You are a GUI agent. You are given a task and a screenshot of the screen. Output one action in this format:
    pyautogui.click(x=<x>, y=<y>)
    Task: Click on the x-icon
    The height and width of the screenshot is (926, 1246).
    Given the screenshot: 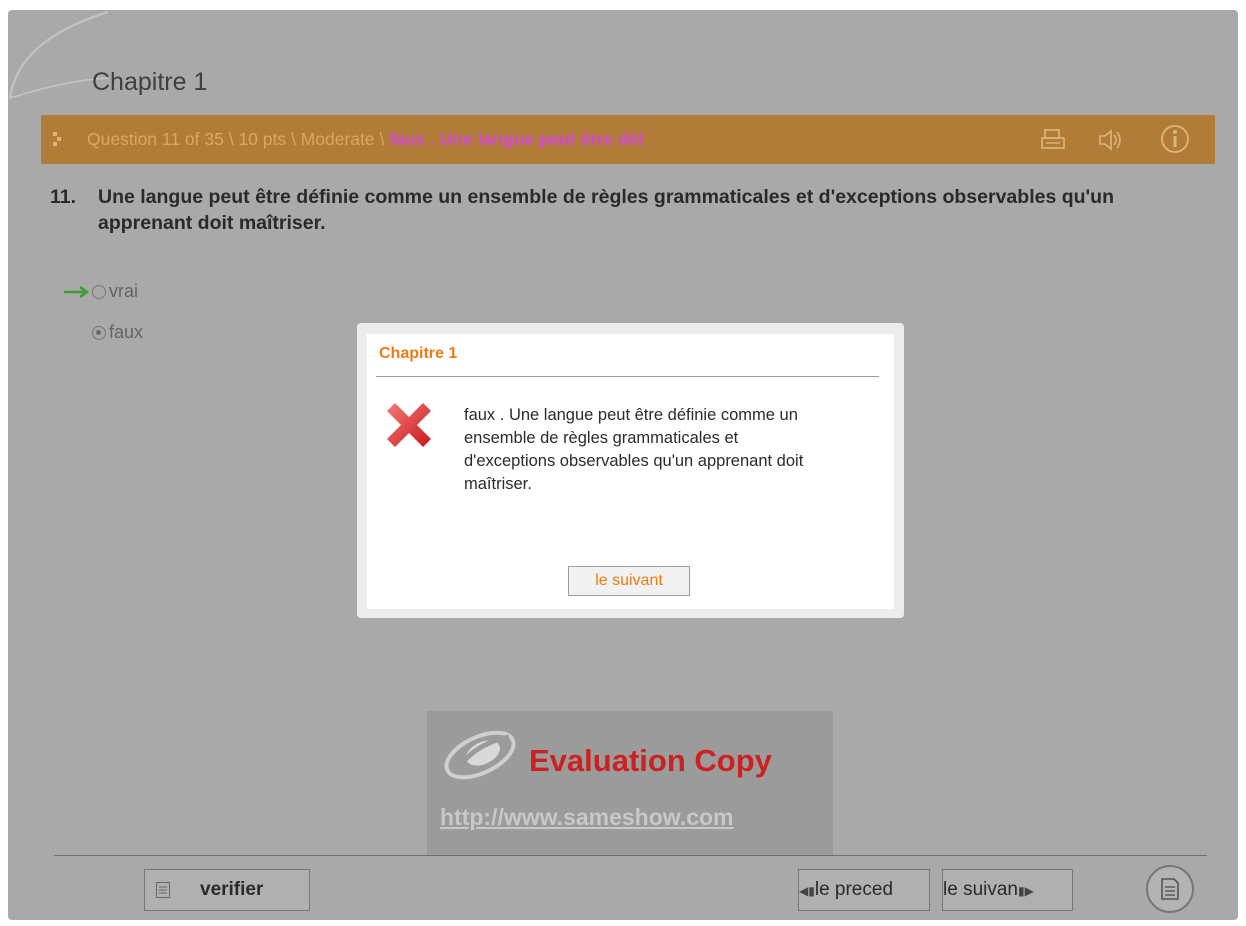 What is the action you would take?
    pyautogui.click(x=409, y=425)
    